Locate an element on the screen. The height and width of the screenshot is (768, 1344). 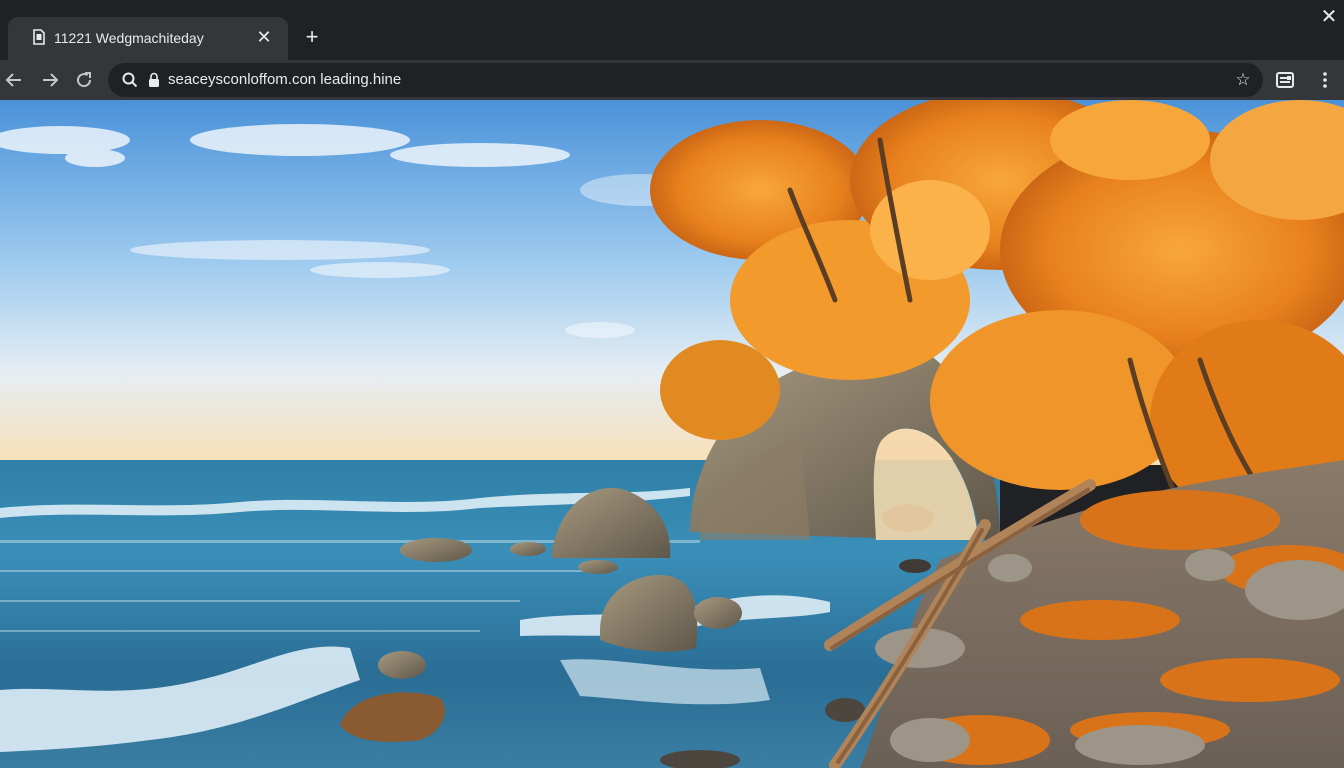
lock-icon is located at coordinates (154, 80).